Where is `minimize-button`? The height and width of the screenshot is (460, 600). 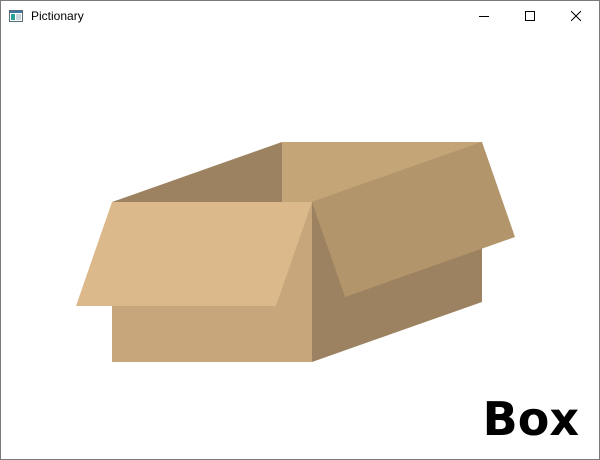
minimize-button is located at coordinates (484, 16).